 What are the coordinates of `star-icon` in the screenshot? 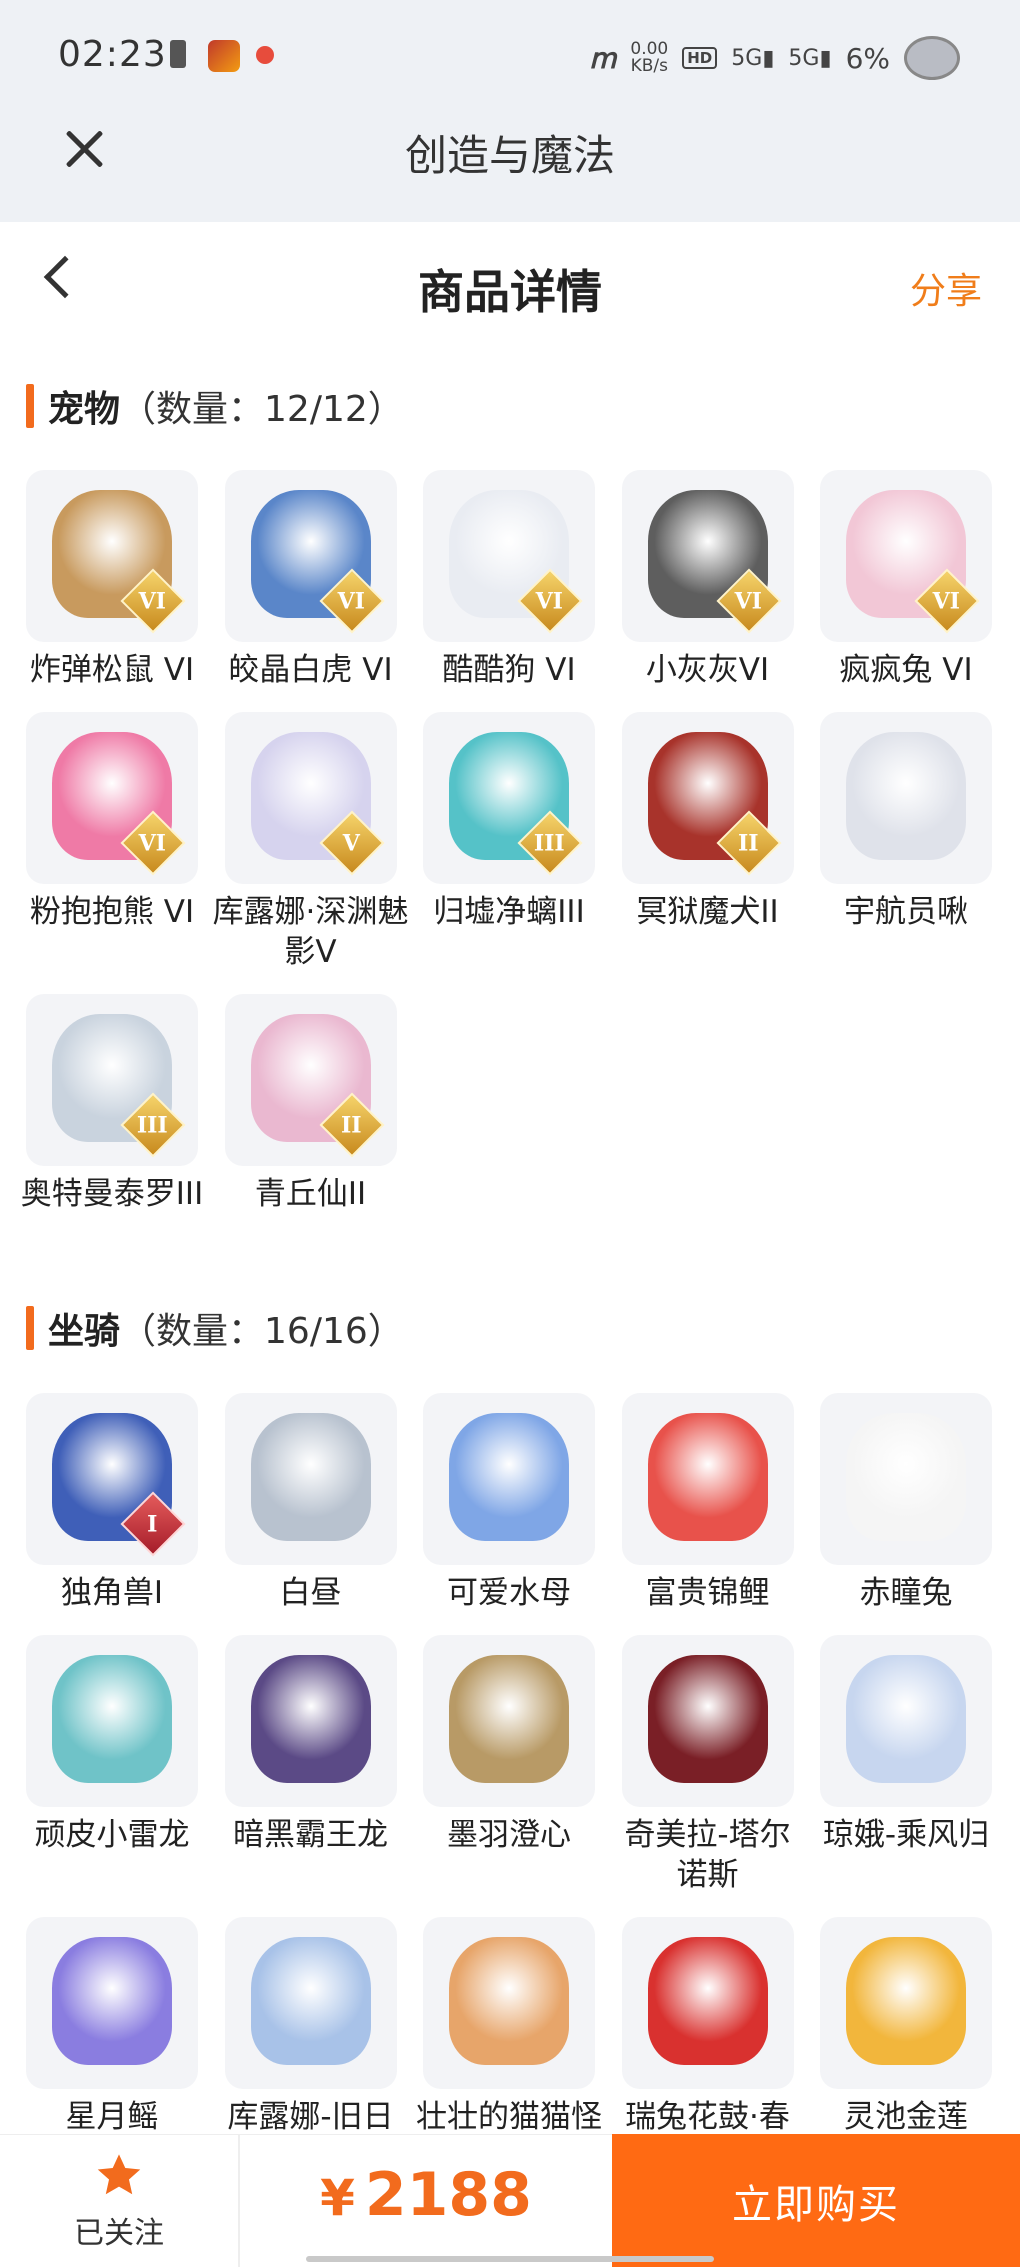 It's located at (119, 2173).